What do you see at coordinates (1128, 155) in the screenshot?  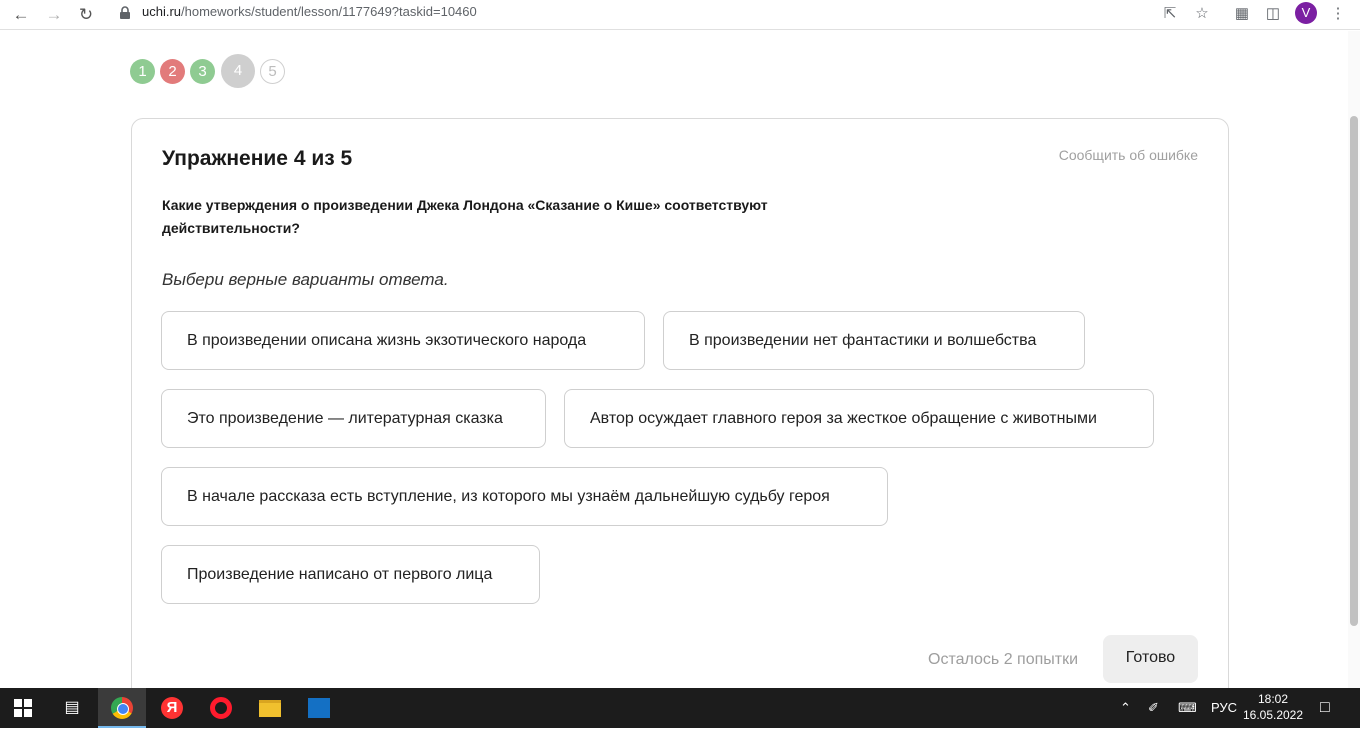 I see `report-error-link: Сообщить об ошибке` at bounding box center [1128, 155].